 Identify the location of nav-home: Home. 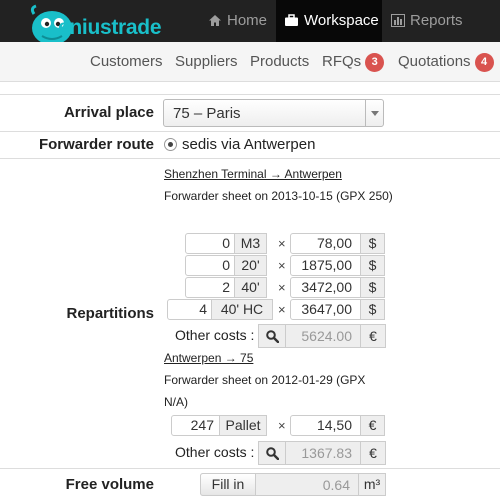
(238, 21).